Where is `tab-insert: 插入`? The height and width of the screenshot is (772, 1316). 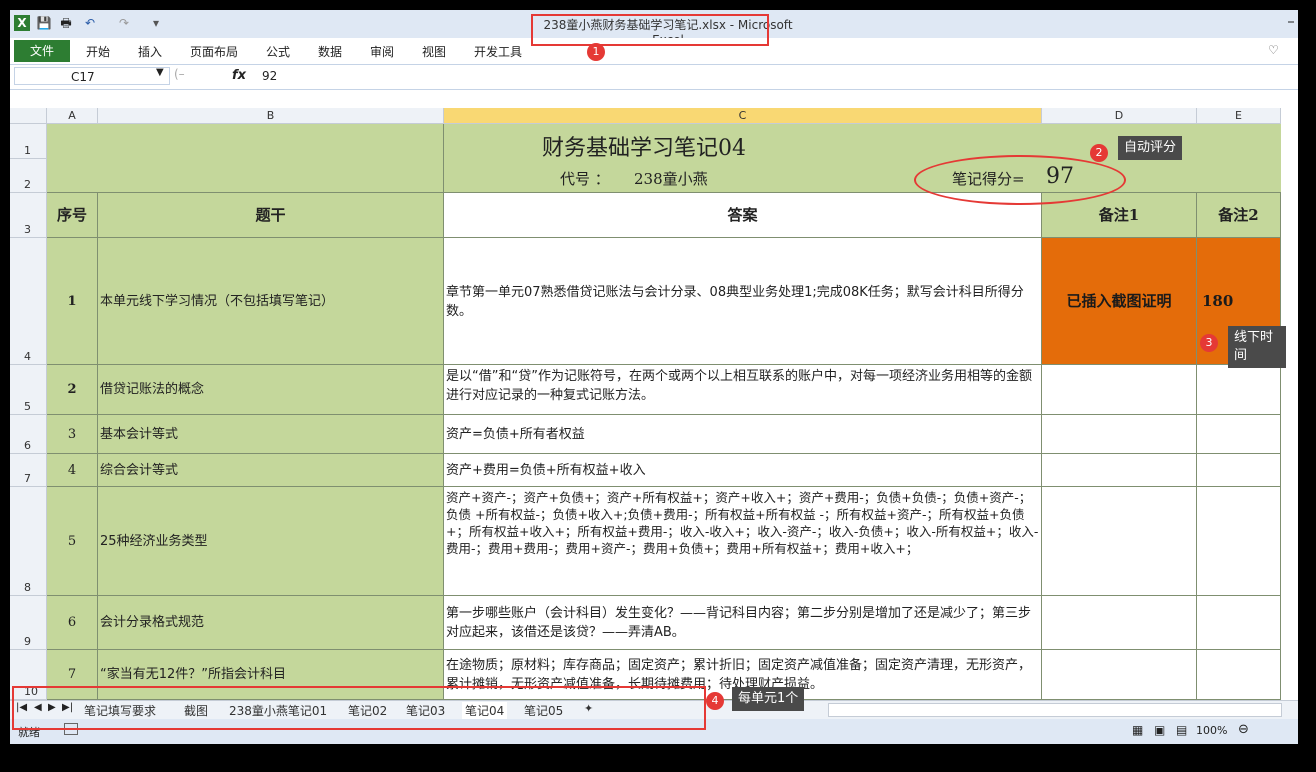
tab-insert: 插入 is located at coordinates (150, 51).